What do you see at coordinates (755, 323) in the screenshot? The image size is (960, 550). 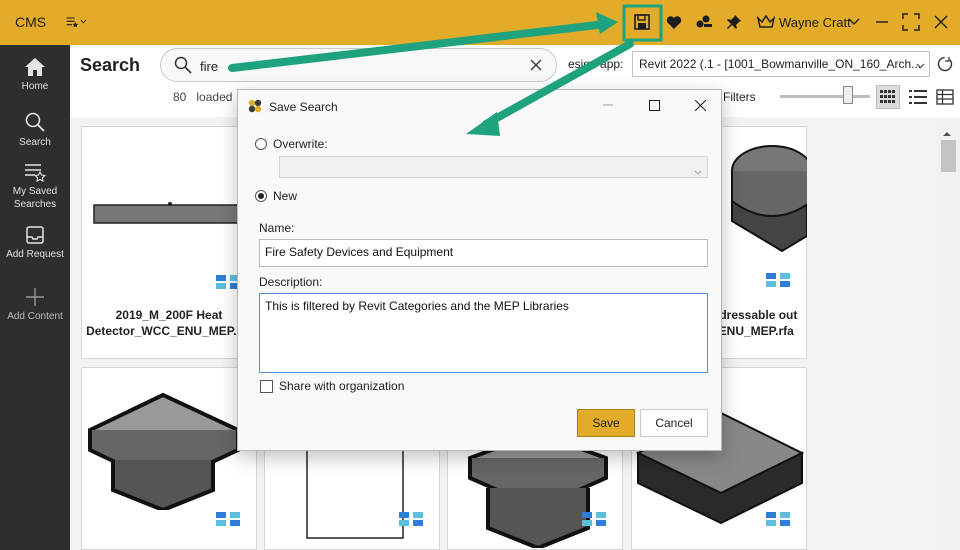 I see `card-title: ddressable out _ENU_MEP.rfa` at bounding box center [755, 323].